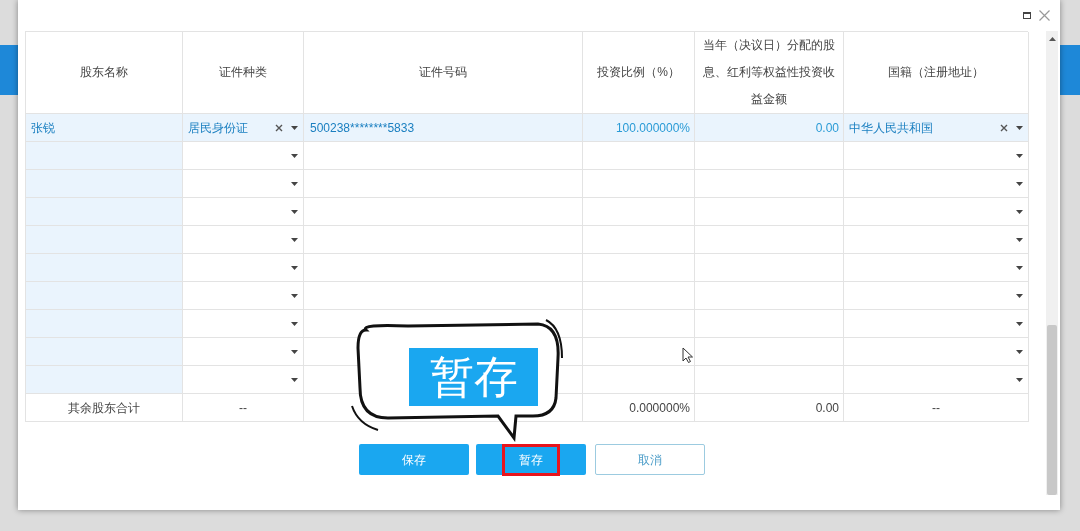  I want to click on table-cell-text: 500238********5833, so click(362, 128).